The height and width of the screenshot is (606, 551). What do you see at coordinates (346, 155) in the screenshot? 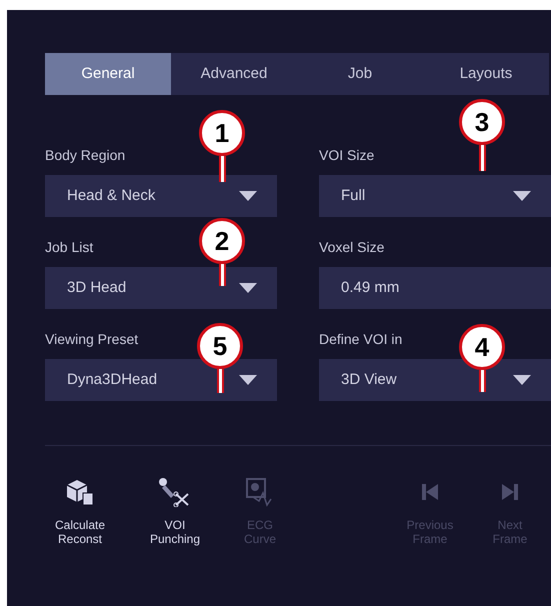
I see `field-label: VOI Size` at bounding box center [346, 155].